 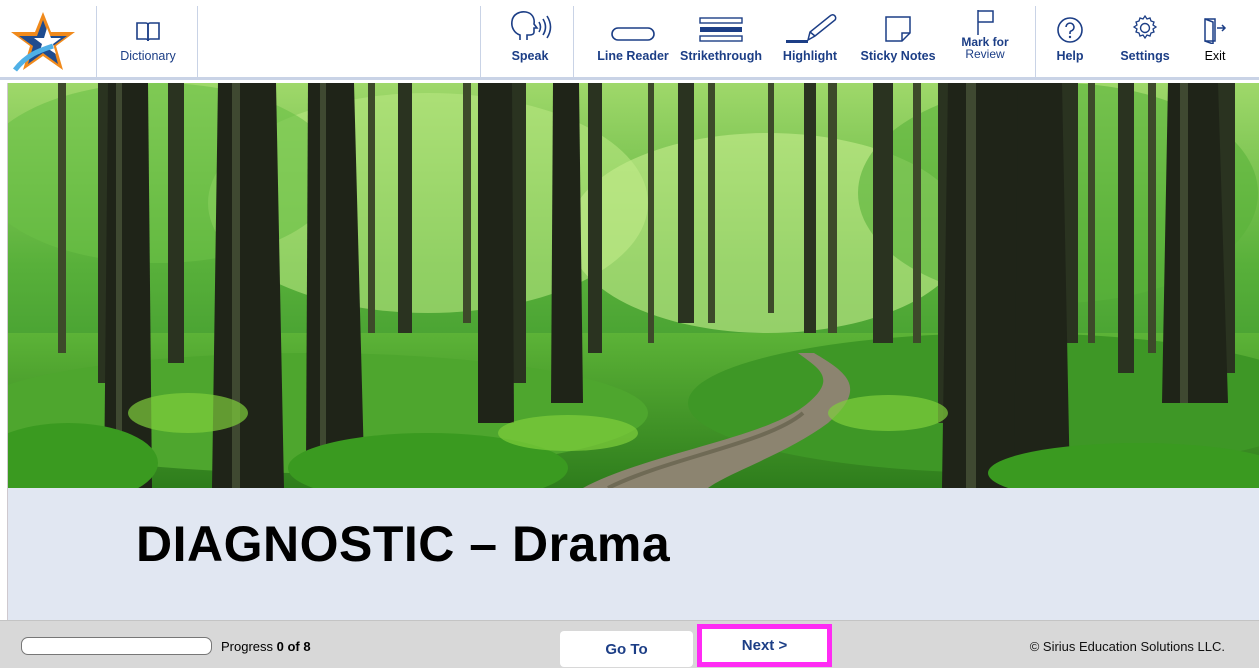 I want to click on speak-label: Speak, so click(x=530, y=56).